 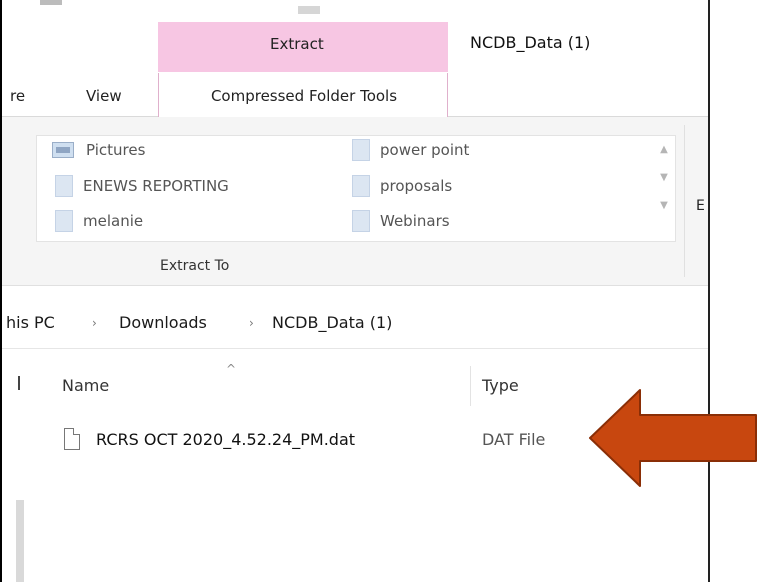 I want to click on arrow-shape, so click(x=673, y=438).